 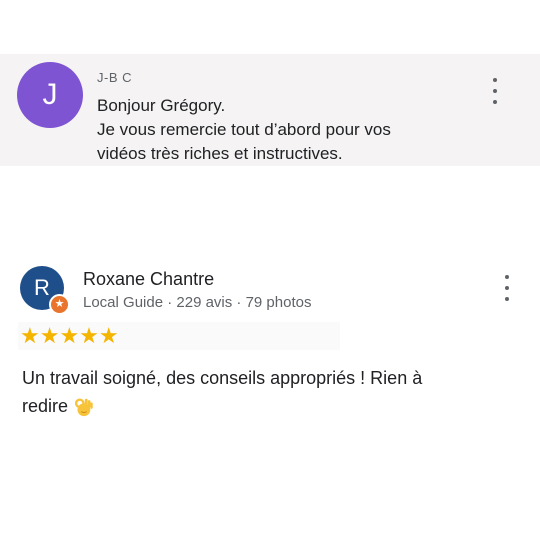 I want to click on comment-line: vidéos très riches et instructives., so click(x=220, y=153).